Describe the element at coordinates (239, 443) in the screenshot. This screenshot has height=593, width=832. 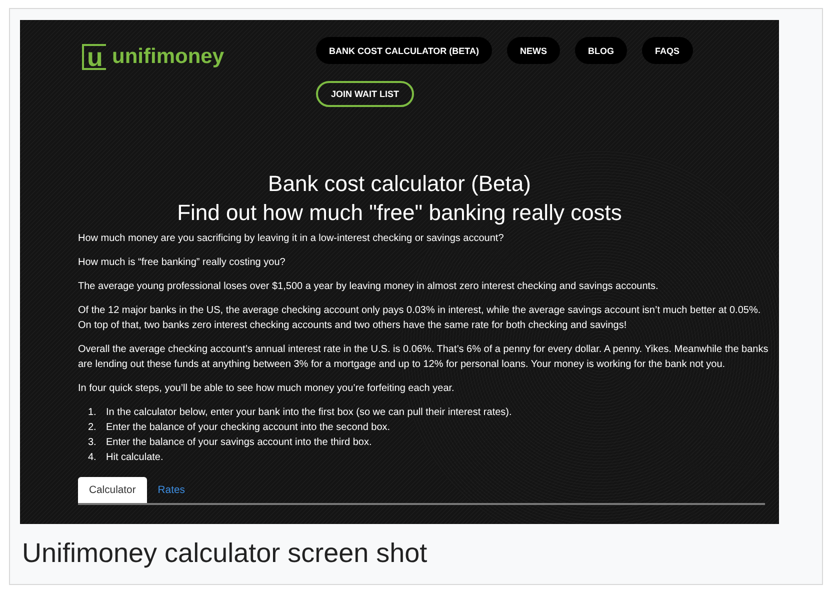
I see `step-text: Enter the balance of your savings account into the third box.` at that location.